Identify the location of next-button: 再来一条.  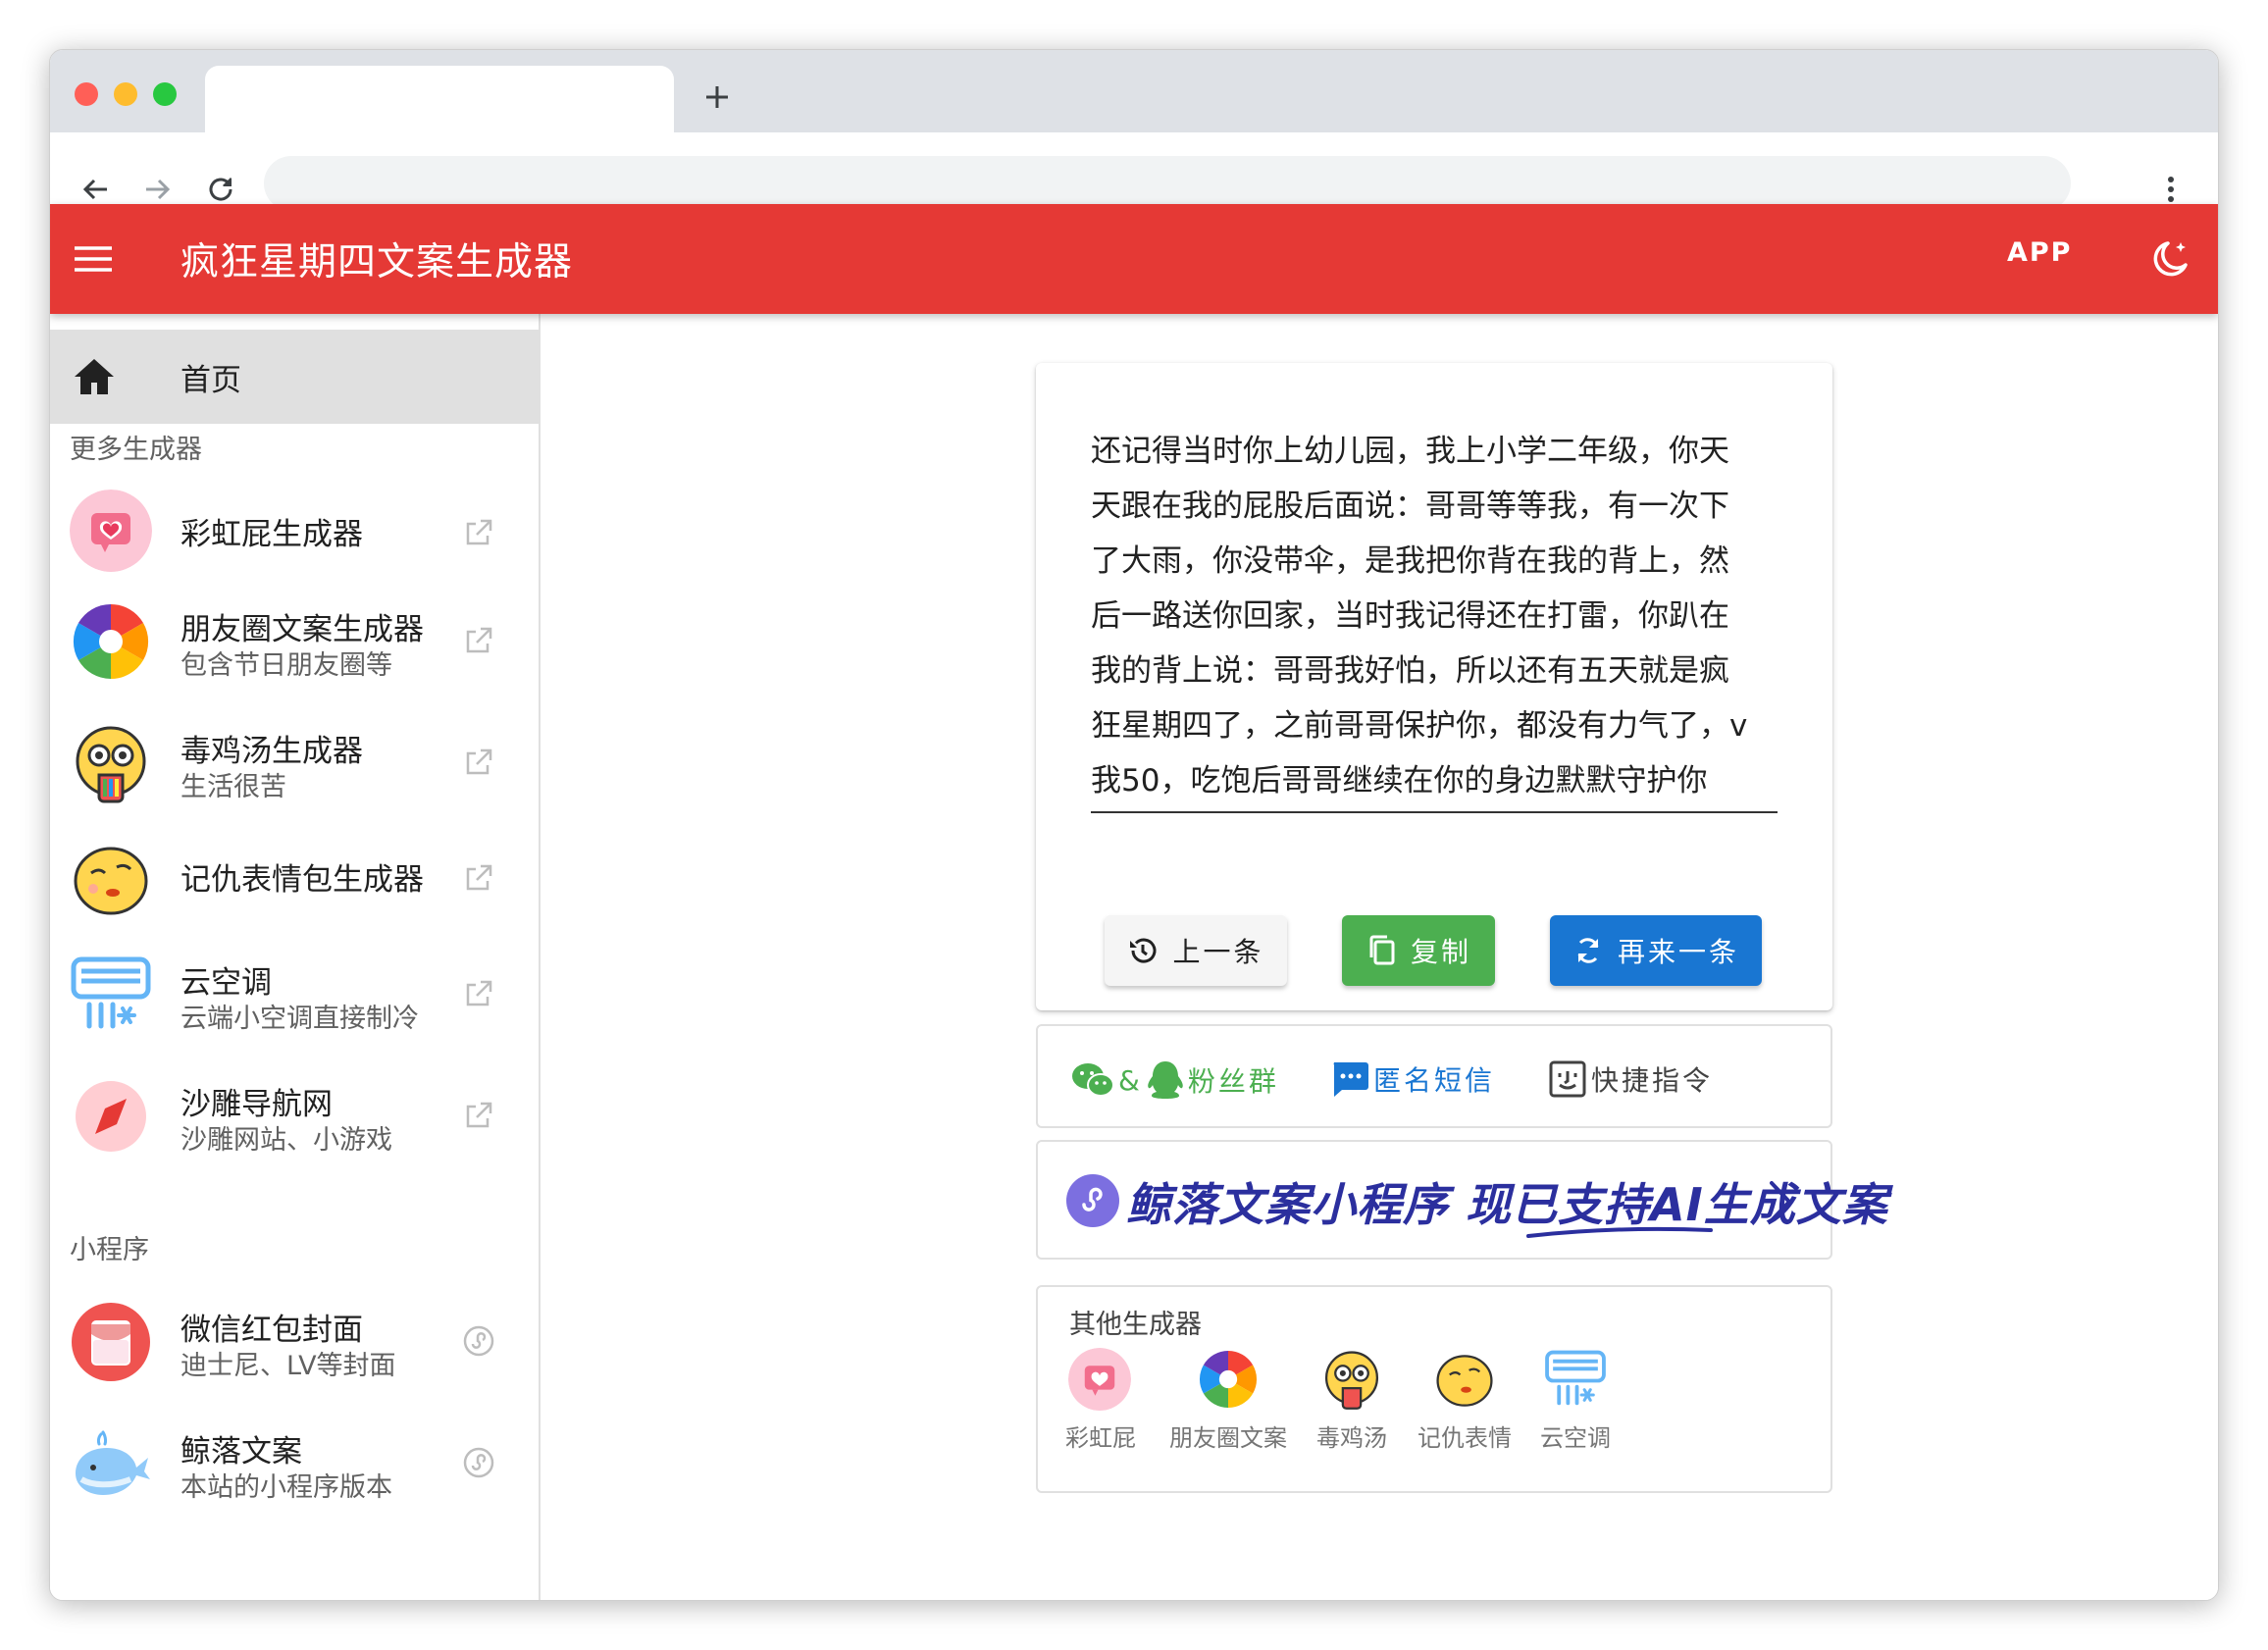
(1656, 950).